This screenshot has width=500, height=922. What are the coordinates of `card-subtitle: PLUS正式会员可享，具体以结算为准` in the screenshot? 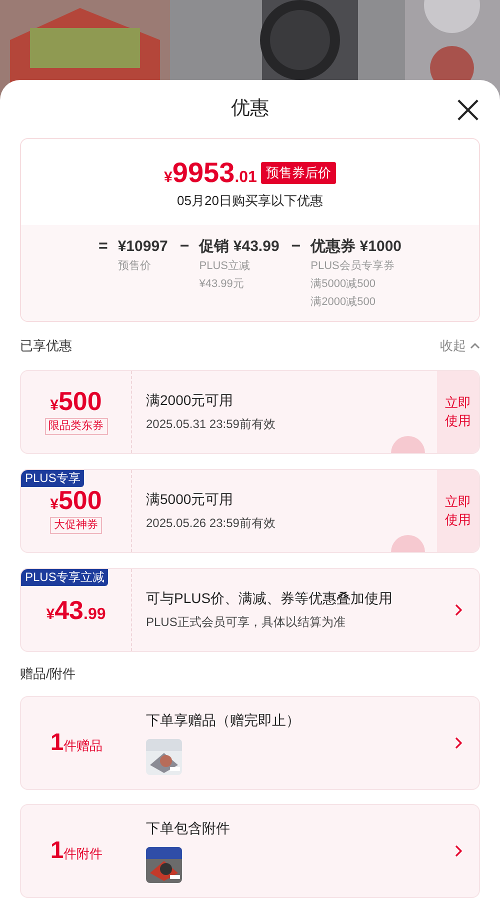 It's located at (246, 622).